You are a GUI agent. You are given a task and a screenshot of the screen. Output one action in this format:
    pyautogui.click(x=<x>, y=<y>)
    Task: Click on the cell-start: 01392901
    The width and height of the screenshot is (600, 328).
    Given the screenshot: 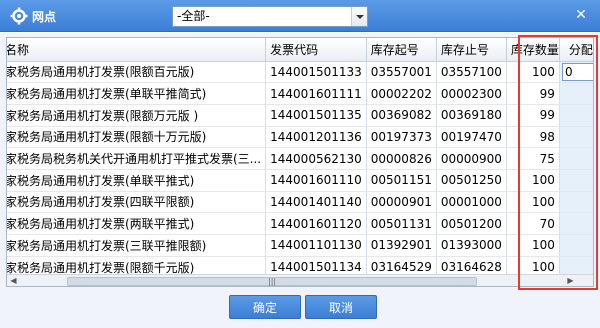 What is the action you would take?
    pyautogui.click(x=401, y=245)
    